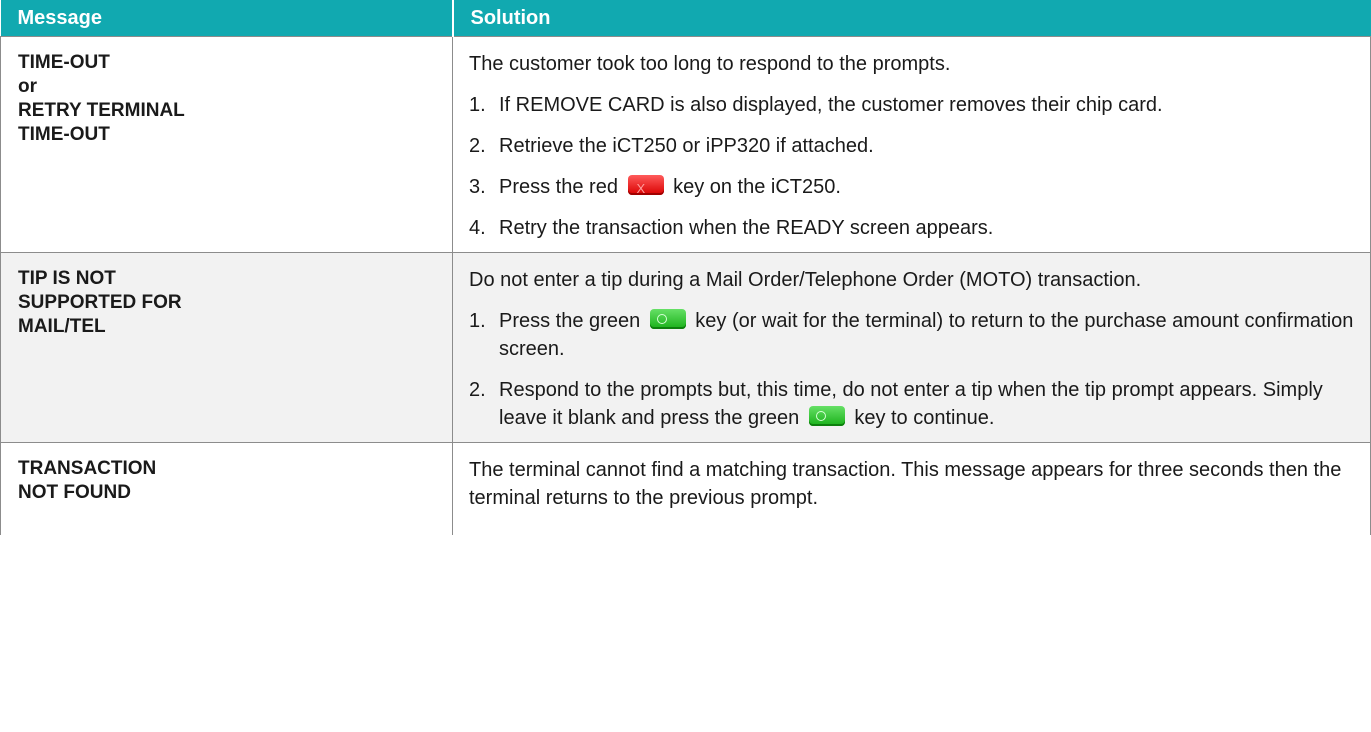  I want to click on column-header-solution: Solution, so click(911, 18).